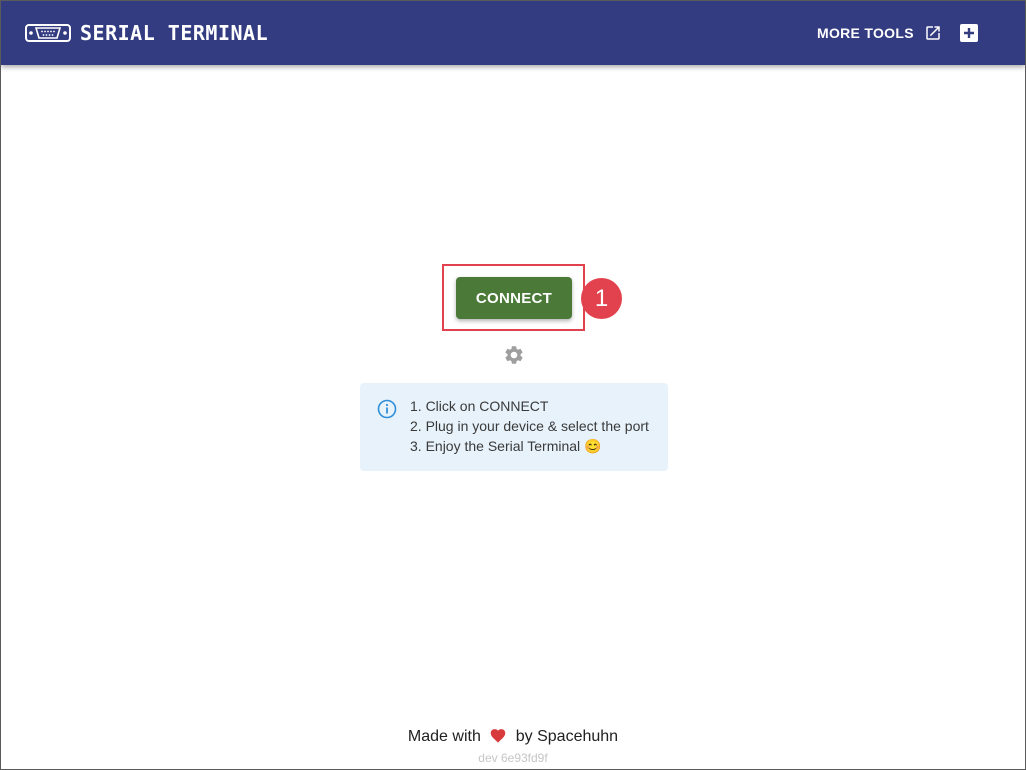 This screenshot has width=1026, height=770. What do you see at coordinates (567, 736) in the screenshot?
I see `author-link: by Spacehuhn` at bounding box center [567, 736].